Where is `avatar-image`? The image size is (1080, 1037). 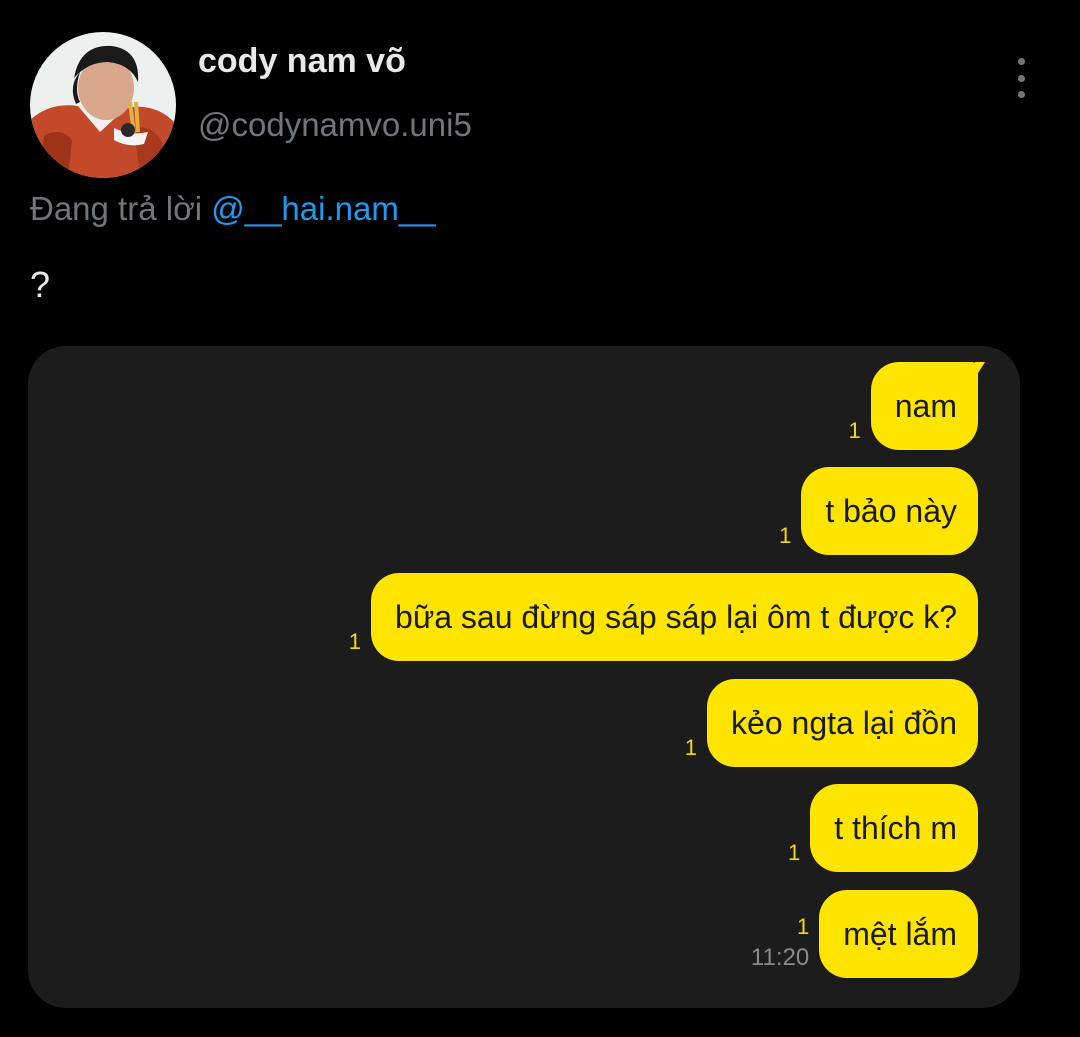
avatar-image is located at coordinates (103, 105).